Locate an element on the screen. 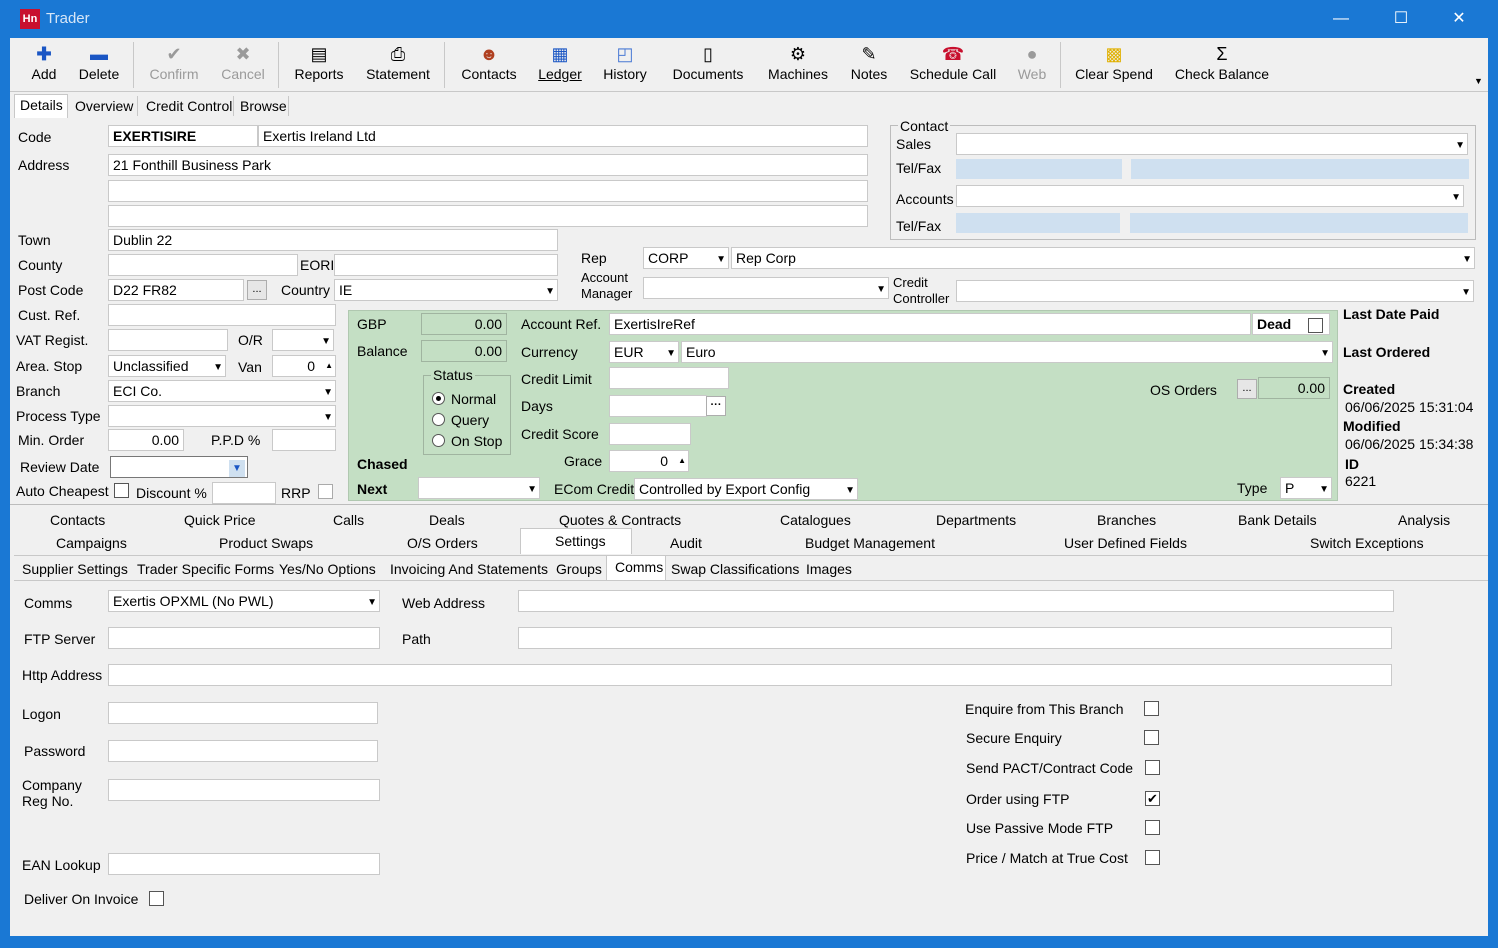 This screenshot has height=948, width=1498. tab-quotes-contracts: Quotes & Contracts is located at coordinates (620, 520).